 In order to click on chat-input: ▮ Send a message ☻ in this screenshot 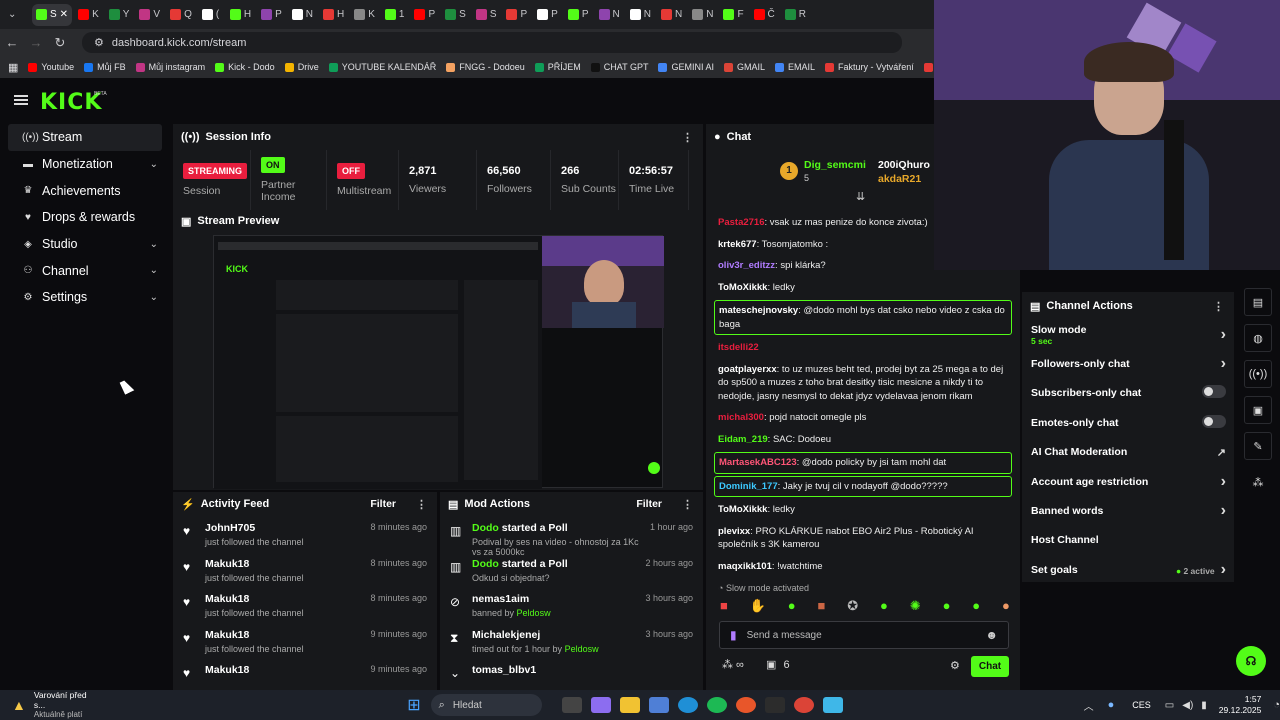, I will do `click(864, 635)`.